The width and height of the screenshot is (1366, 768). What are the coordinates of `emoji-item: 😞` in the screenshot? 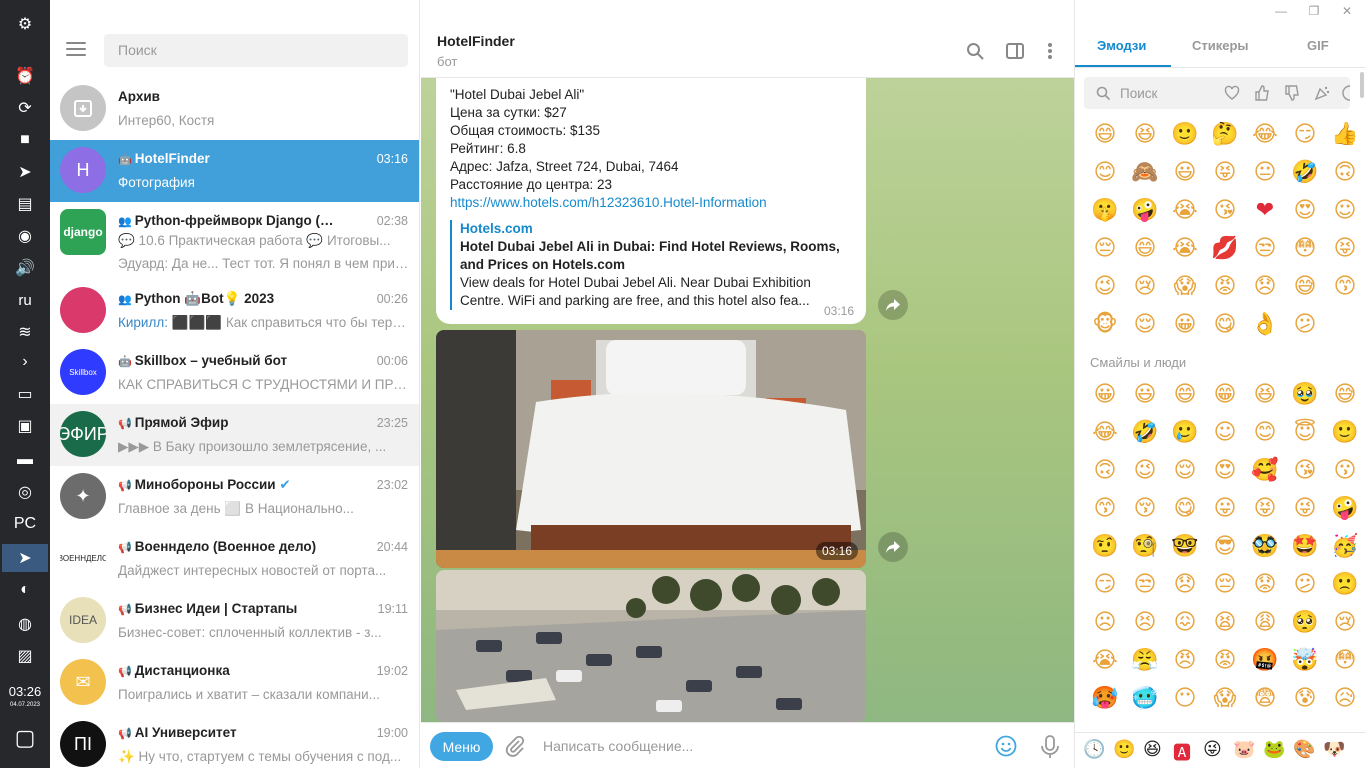 It's located at (1265, 287).